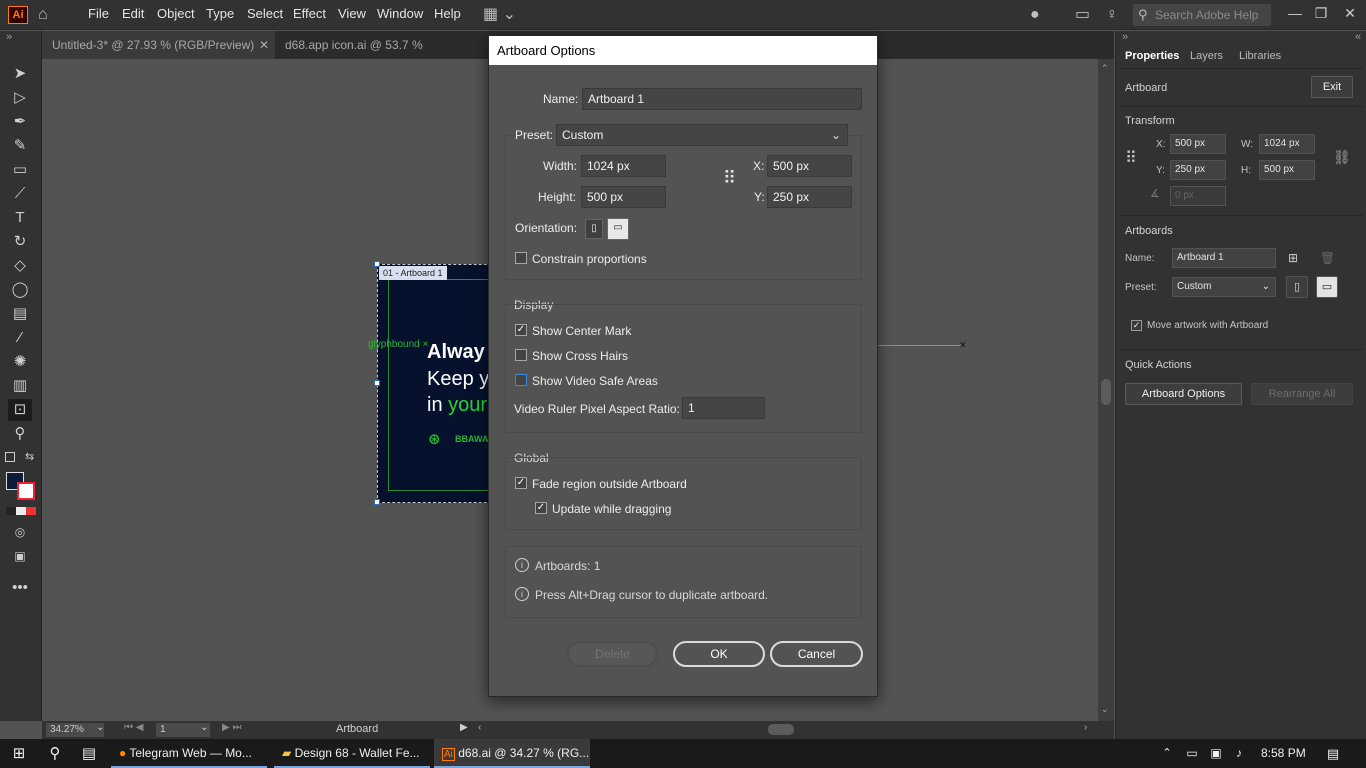 This screenshot has height=768, width=1366. Describe the element at coordinates (20, 588) in the screenshot. I see `edit-toolbar-icon: •••` at that location.